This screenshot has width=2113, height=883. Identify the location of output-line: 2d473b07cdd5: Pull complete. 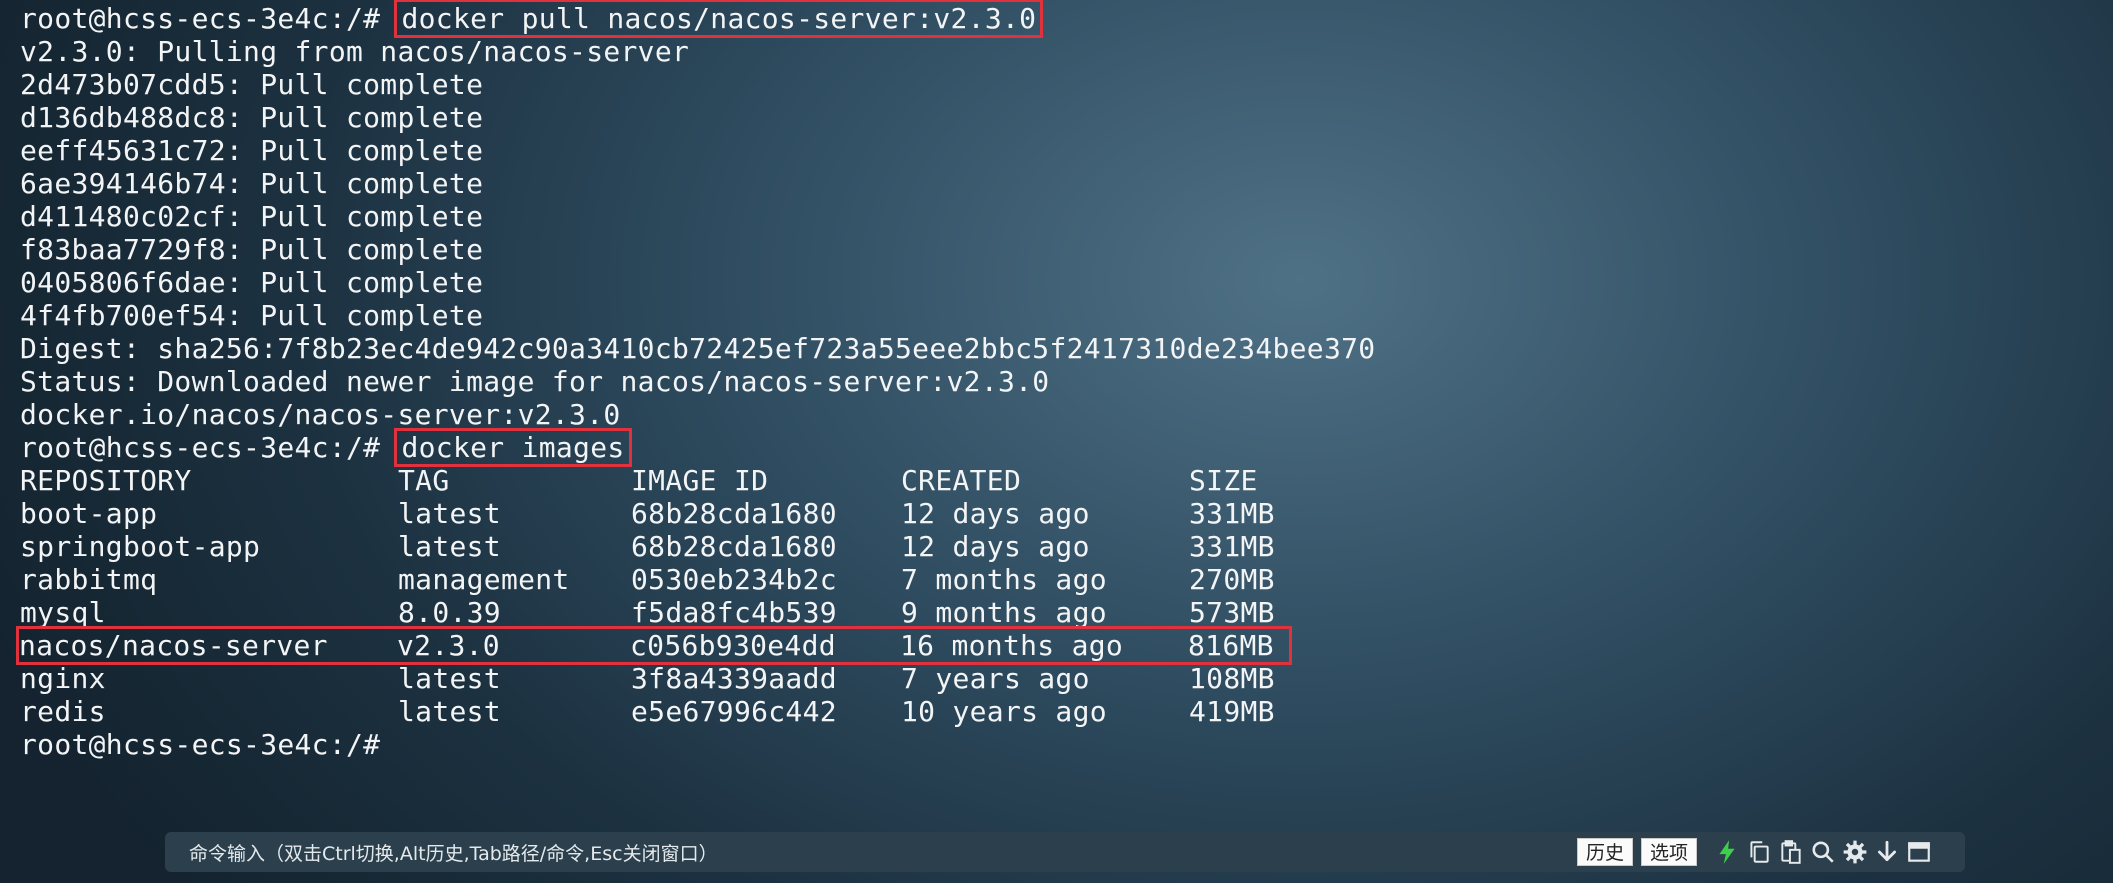
(252, 84).